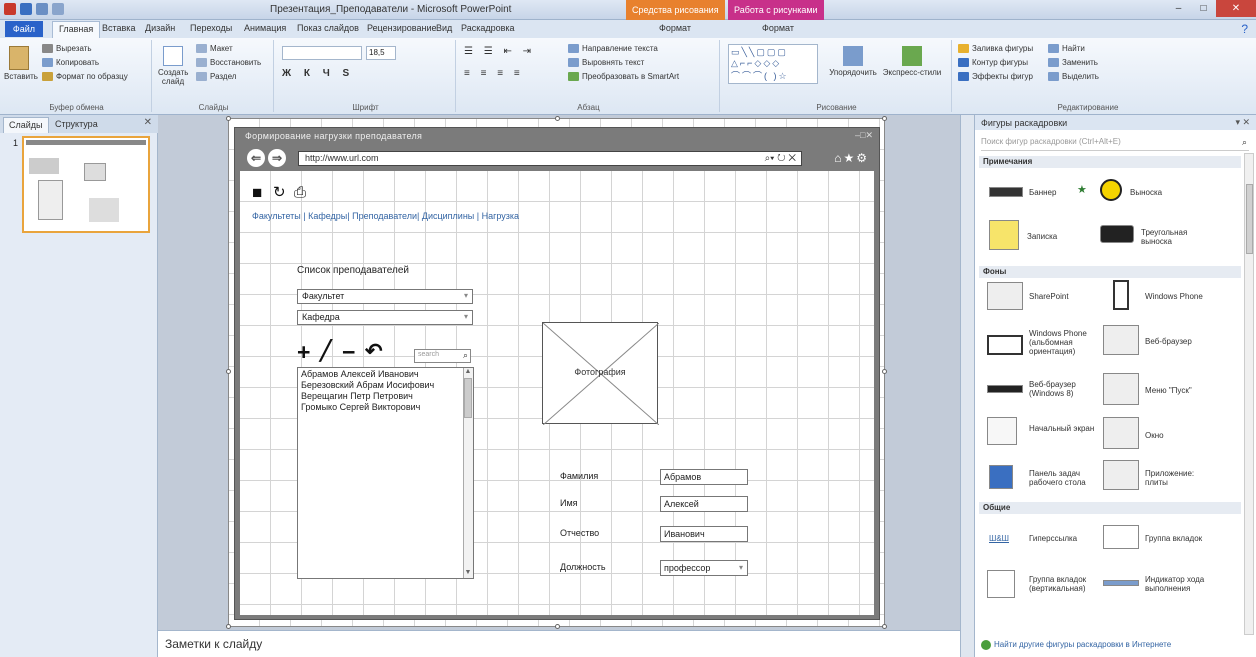 Image resolution: width=1256 pixels, height=657 pixels. I want to click on reset-button: Восстановить, so click(228, 63).